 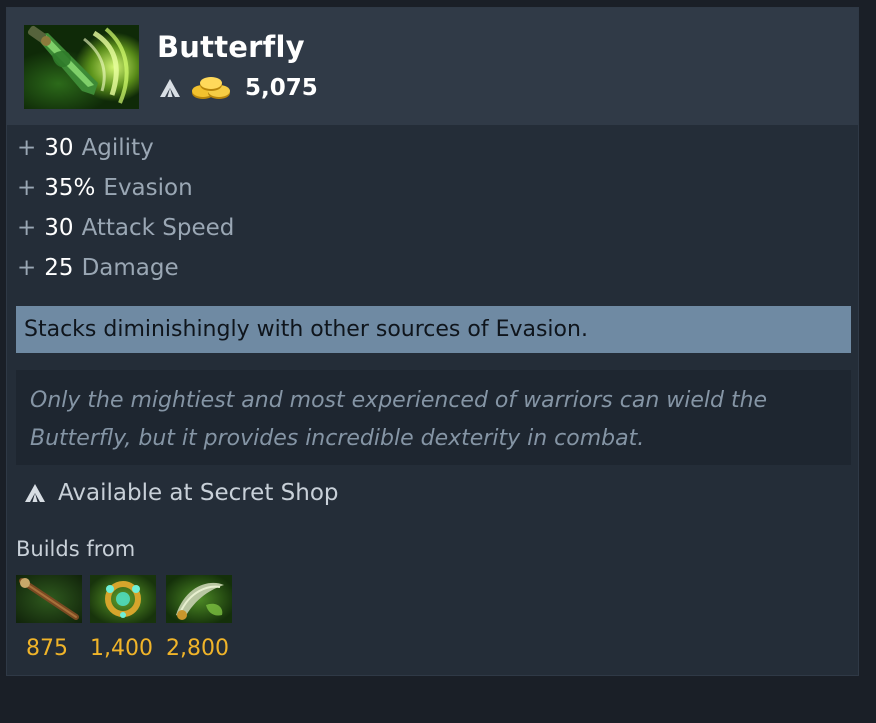 I want to click on gold-coins-icon, so click(x=211, y=88).